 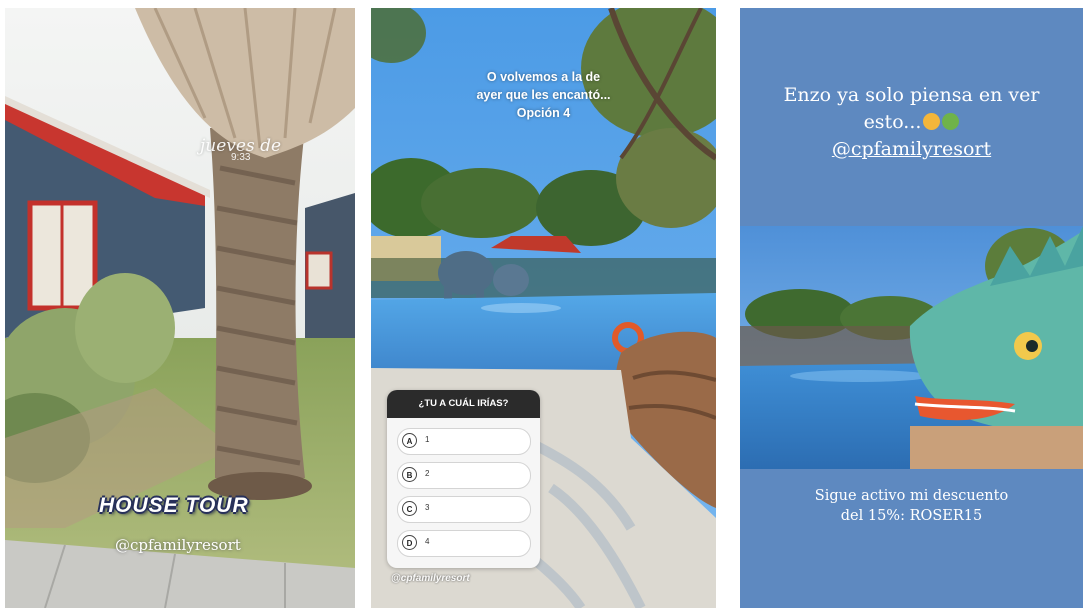 What do you see at coordinates (464, 543) in the screenshot?
I see `quiz-option-d: D 4` at bounding box center [464, 543].